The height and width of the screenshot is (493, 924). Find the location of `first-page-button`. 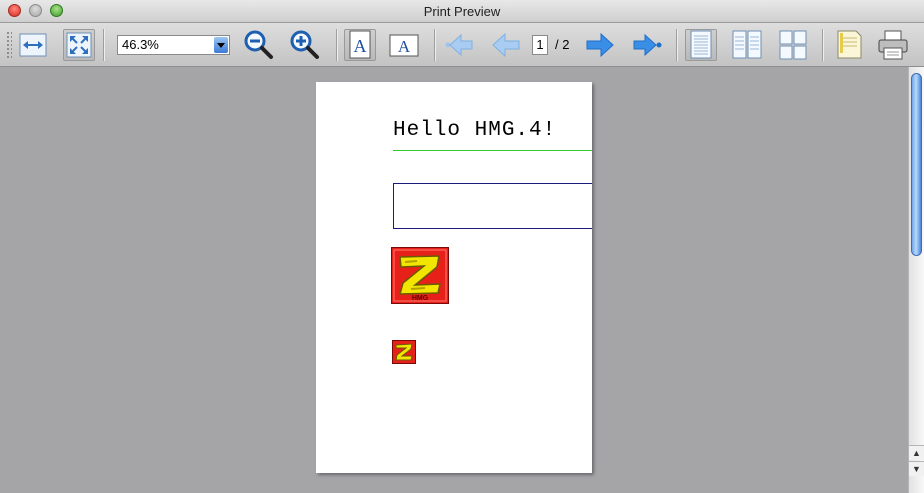

first-page-button is located at coordinates (460, 45).